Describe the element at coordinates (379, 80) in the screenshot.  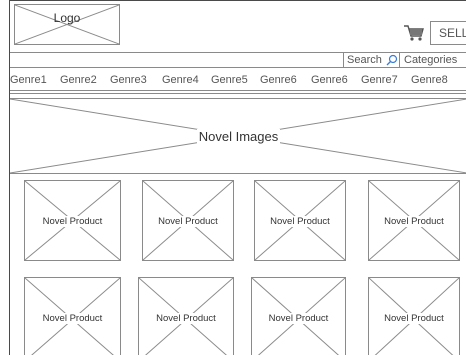
I see `genre-link-7: Genre7` at that location.